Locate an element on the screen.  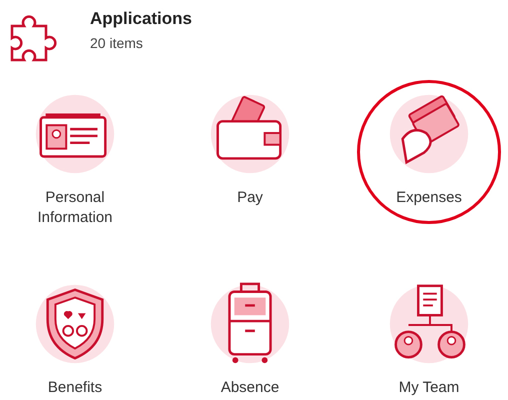
item-count: 20 items is located at coordinates (117, 43).